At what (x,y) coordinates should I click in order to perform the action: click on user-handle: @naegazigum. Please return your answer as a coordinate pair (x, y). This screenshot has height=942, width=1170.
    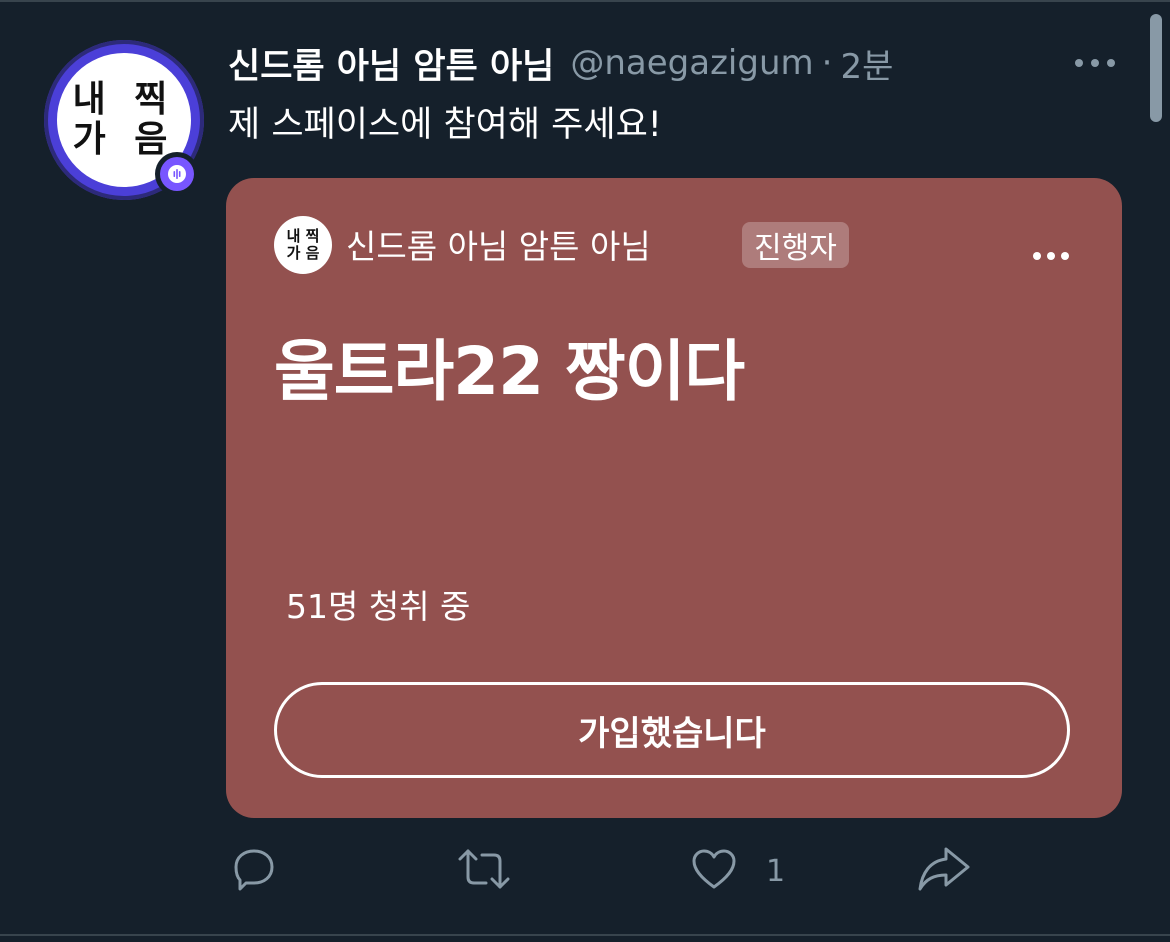
    Looking at the image, I should click on (691, 63).